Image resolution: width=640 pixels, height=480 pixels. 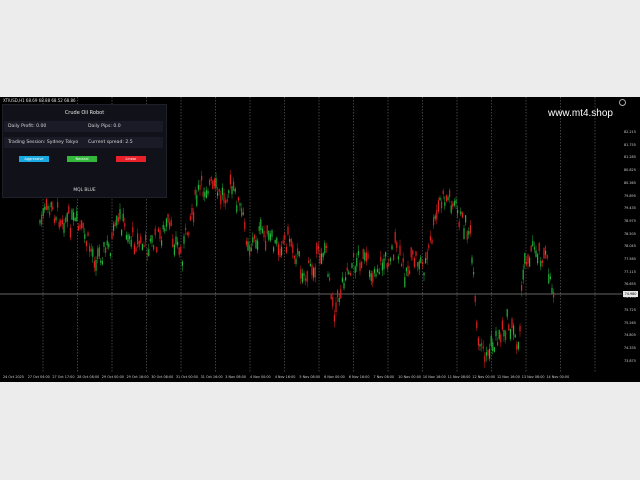 What do you see at coordinates (27, 126) in the screenshot?
I see `daily-profit-label: Daily Profit: 0.00` at bounding box center [27, 126].